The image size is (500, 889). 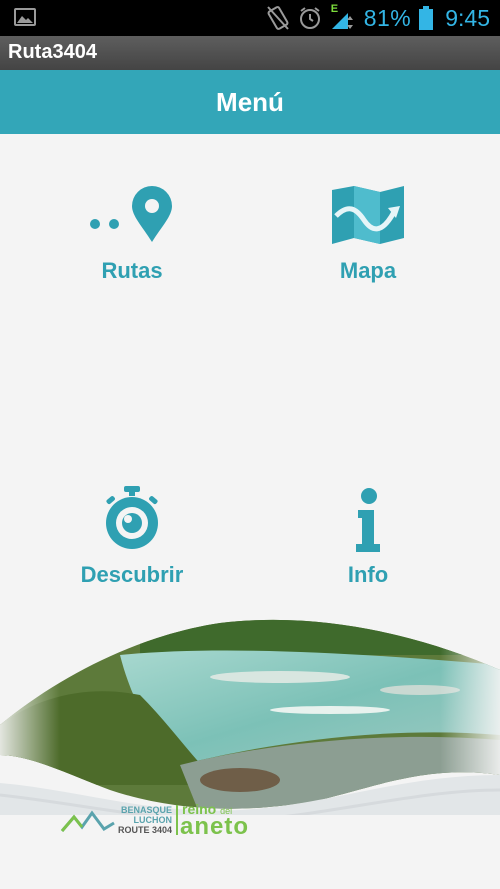 I want to click on alarm-icon, so click(x=309, y=18).